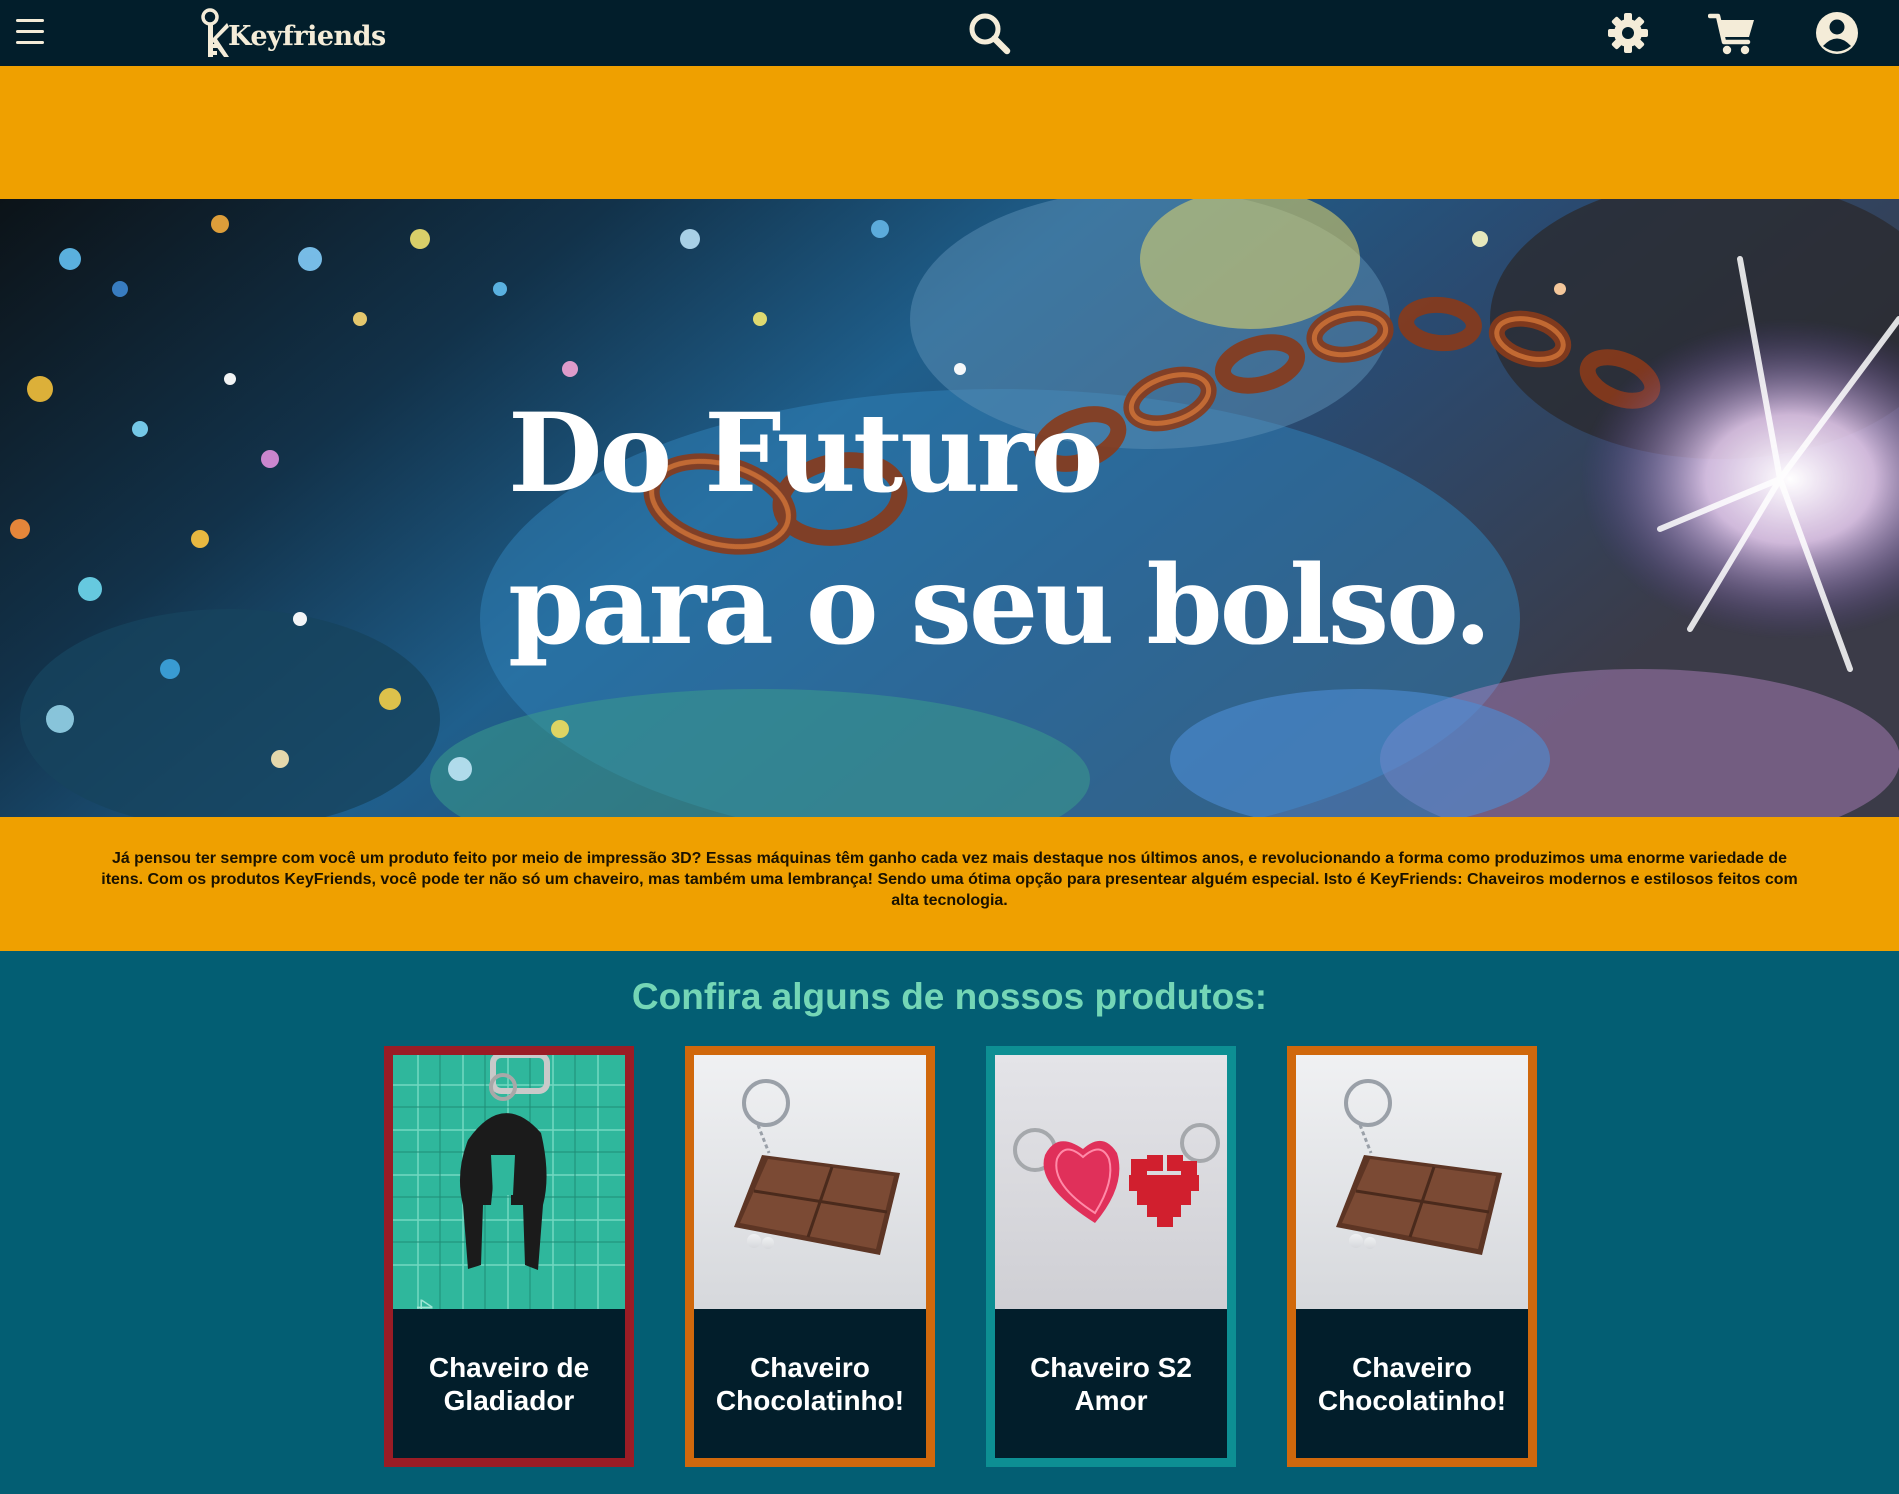  I want to click on product-card-gladiador: 45 Chaveiro de Gladiador, so click(509, 1256).